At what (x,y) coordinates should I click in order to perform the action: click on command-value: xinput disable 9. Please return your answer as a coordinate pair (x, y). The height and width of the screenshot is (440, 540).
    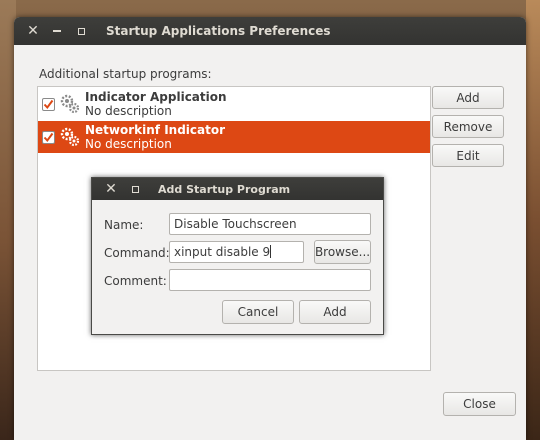
    Looking at the image, I should click on (222, 252).